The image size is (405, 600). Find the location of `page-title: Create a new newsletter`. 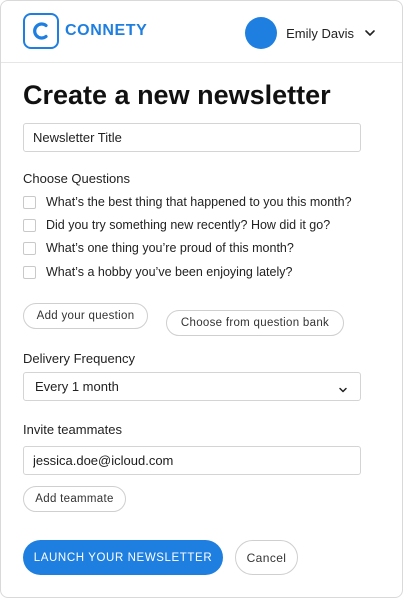

page-title: Create a new newsletter is located at coordinates (177, 95).